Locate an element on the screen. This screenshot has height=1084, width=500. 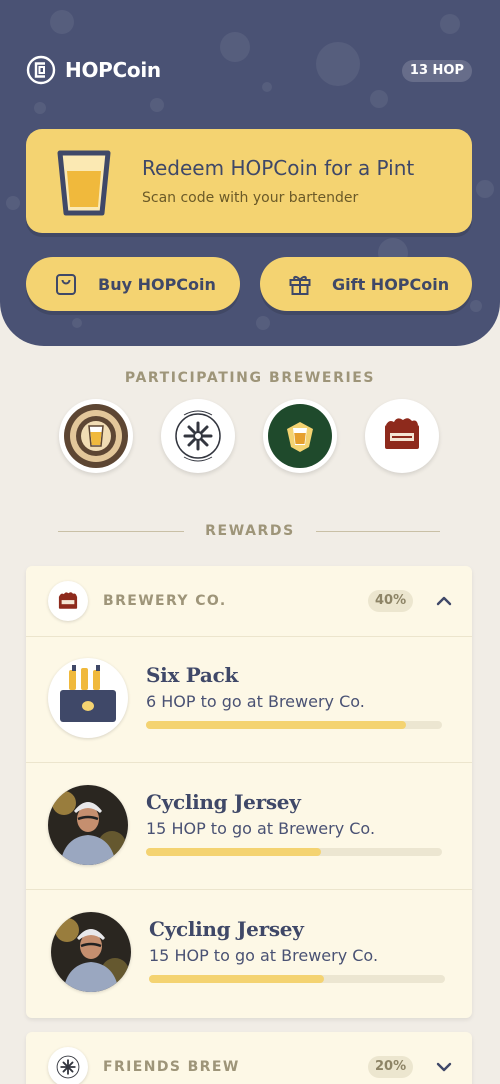
green-pint-brewery-logo is located at coordinates (300, 436).